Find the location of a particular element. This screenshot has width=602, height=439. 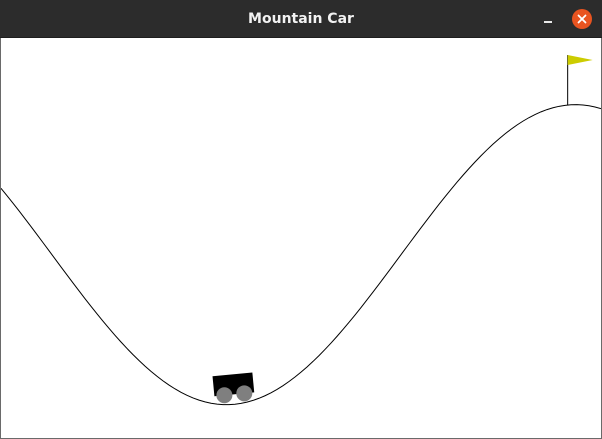

window-title: Mountain Car is located at coordinates (301, 19).